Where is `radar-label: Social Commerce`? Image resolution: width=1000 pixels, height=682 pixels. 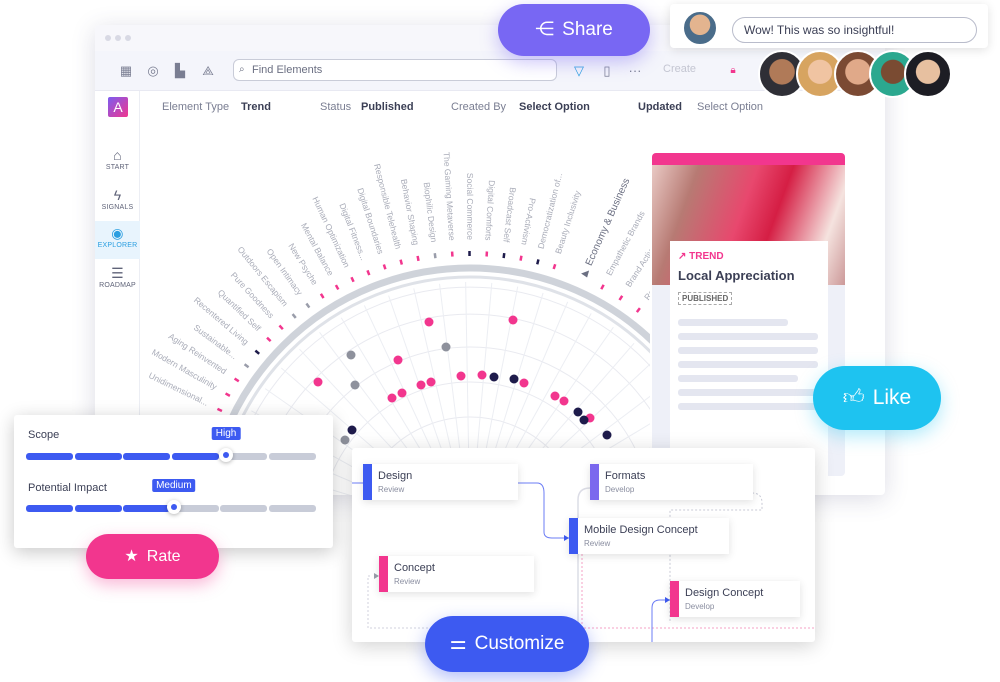
radar-label: Social Commerce is located at coordinates (470, 206).